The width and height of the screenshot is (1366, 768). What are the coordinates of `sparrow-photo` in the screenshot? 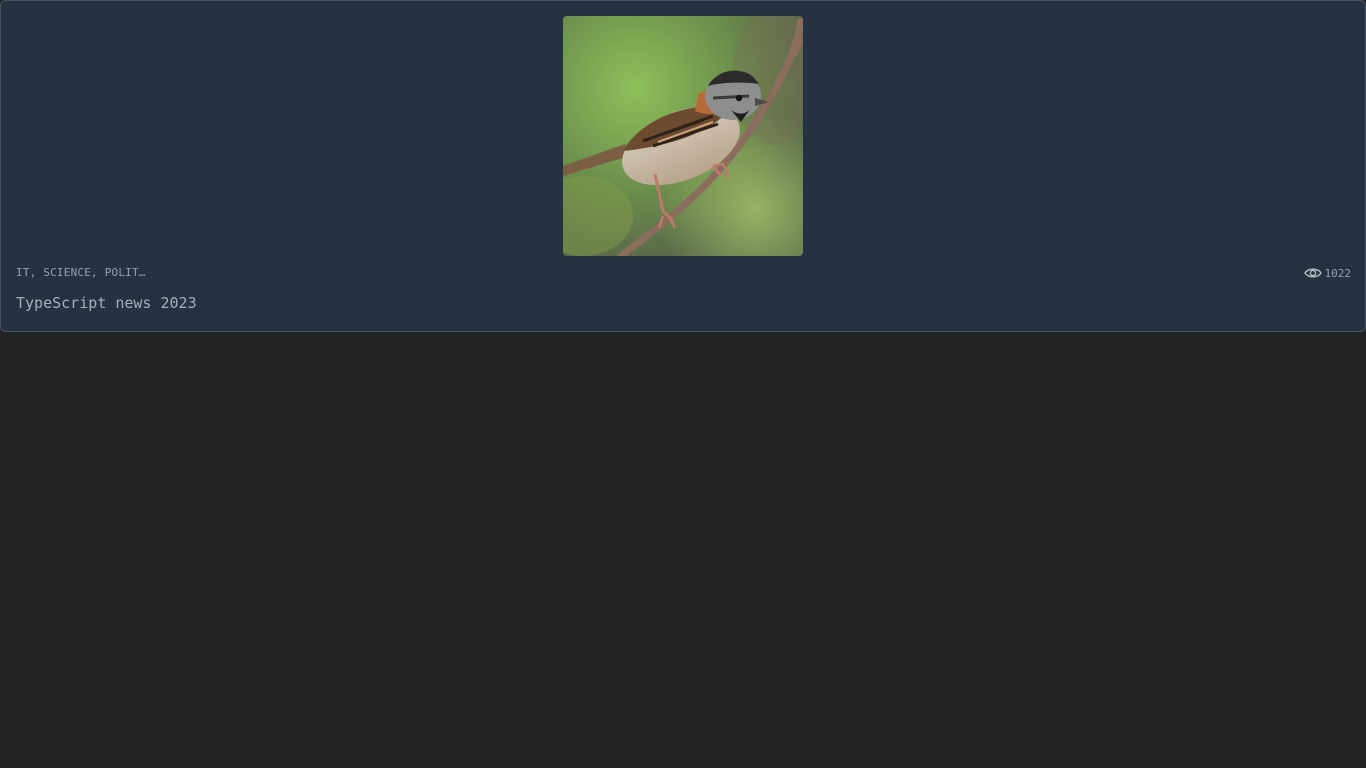 It's located at (683, 136).